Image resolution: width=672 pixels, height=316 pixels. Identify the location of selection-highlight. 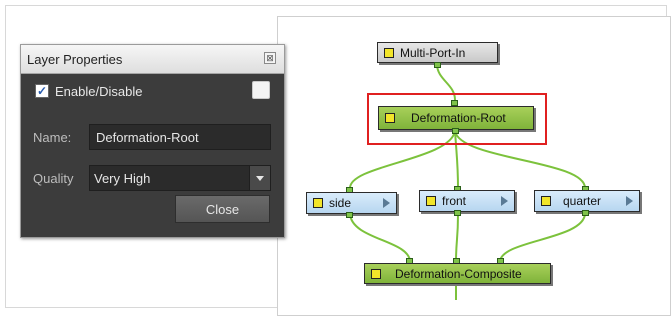
(457, 119).